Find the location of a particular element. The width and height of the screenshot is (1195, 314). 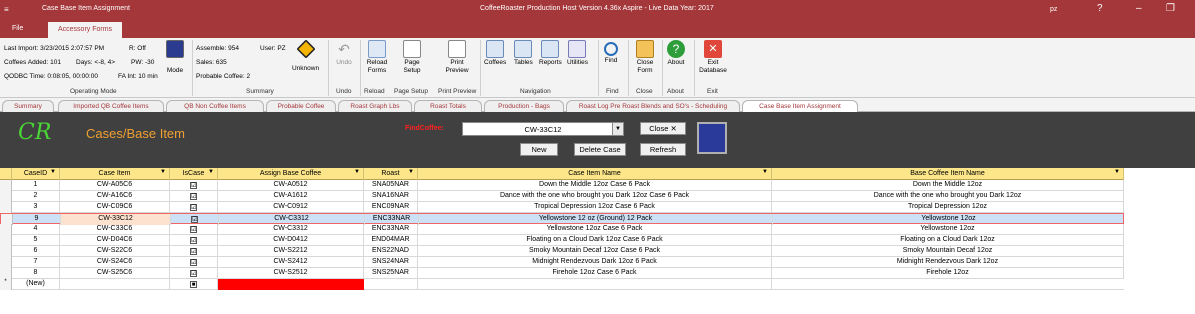

user-initials: pz is located at coordinates (1053, 9).